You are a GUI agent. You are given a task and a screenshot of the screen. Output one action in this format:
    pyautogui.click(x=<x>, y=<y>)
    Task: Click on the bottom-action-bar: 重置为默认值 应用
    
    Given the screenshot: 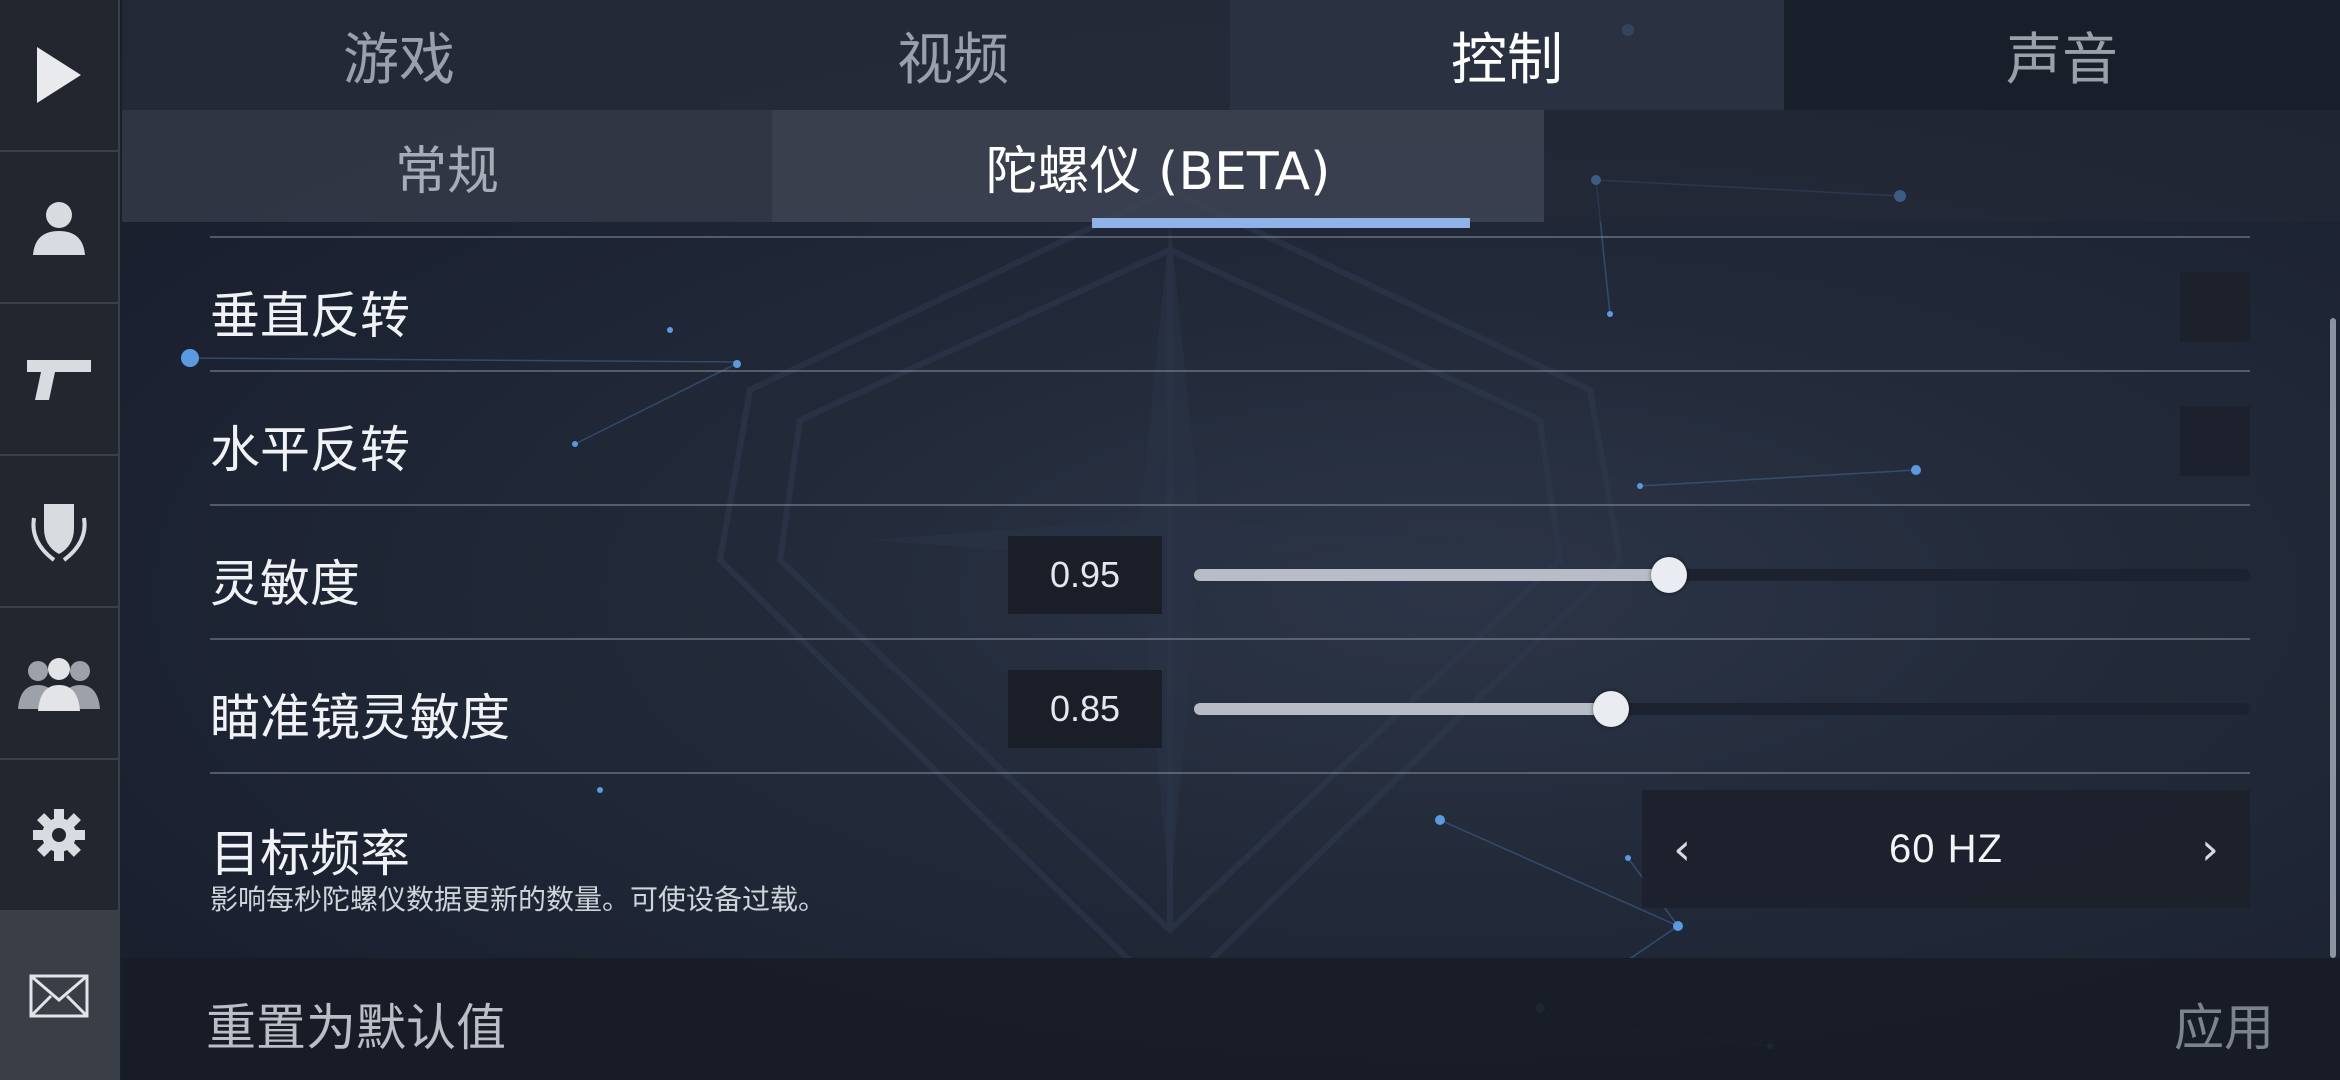 What is the action you would take?
    pyautogui.click(x=1231, y=1019)
    